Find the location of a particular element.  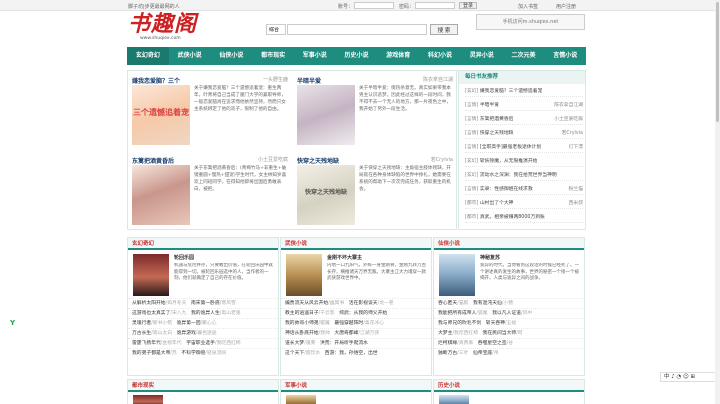

list-item: 独断万古/三叶 仙帝宝座/吊 is located at coordinates (509, 353).